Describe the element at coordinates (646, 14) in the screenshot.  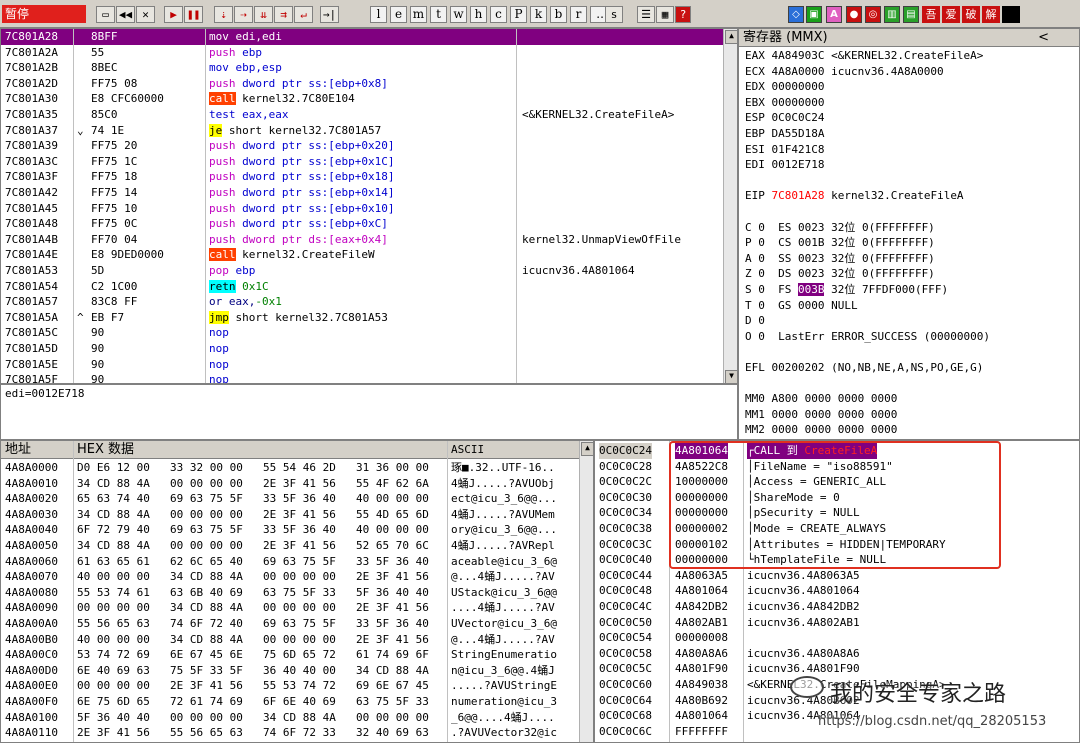
I see `list-icon: ☰` at that location.